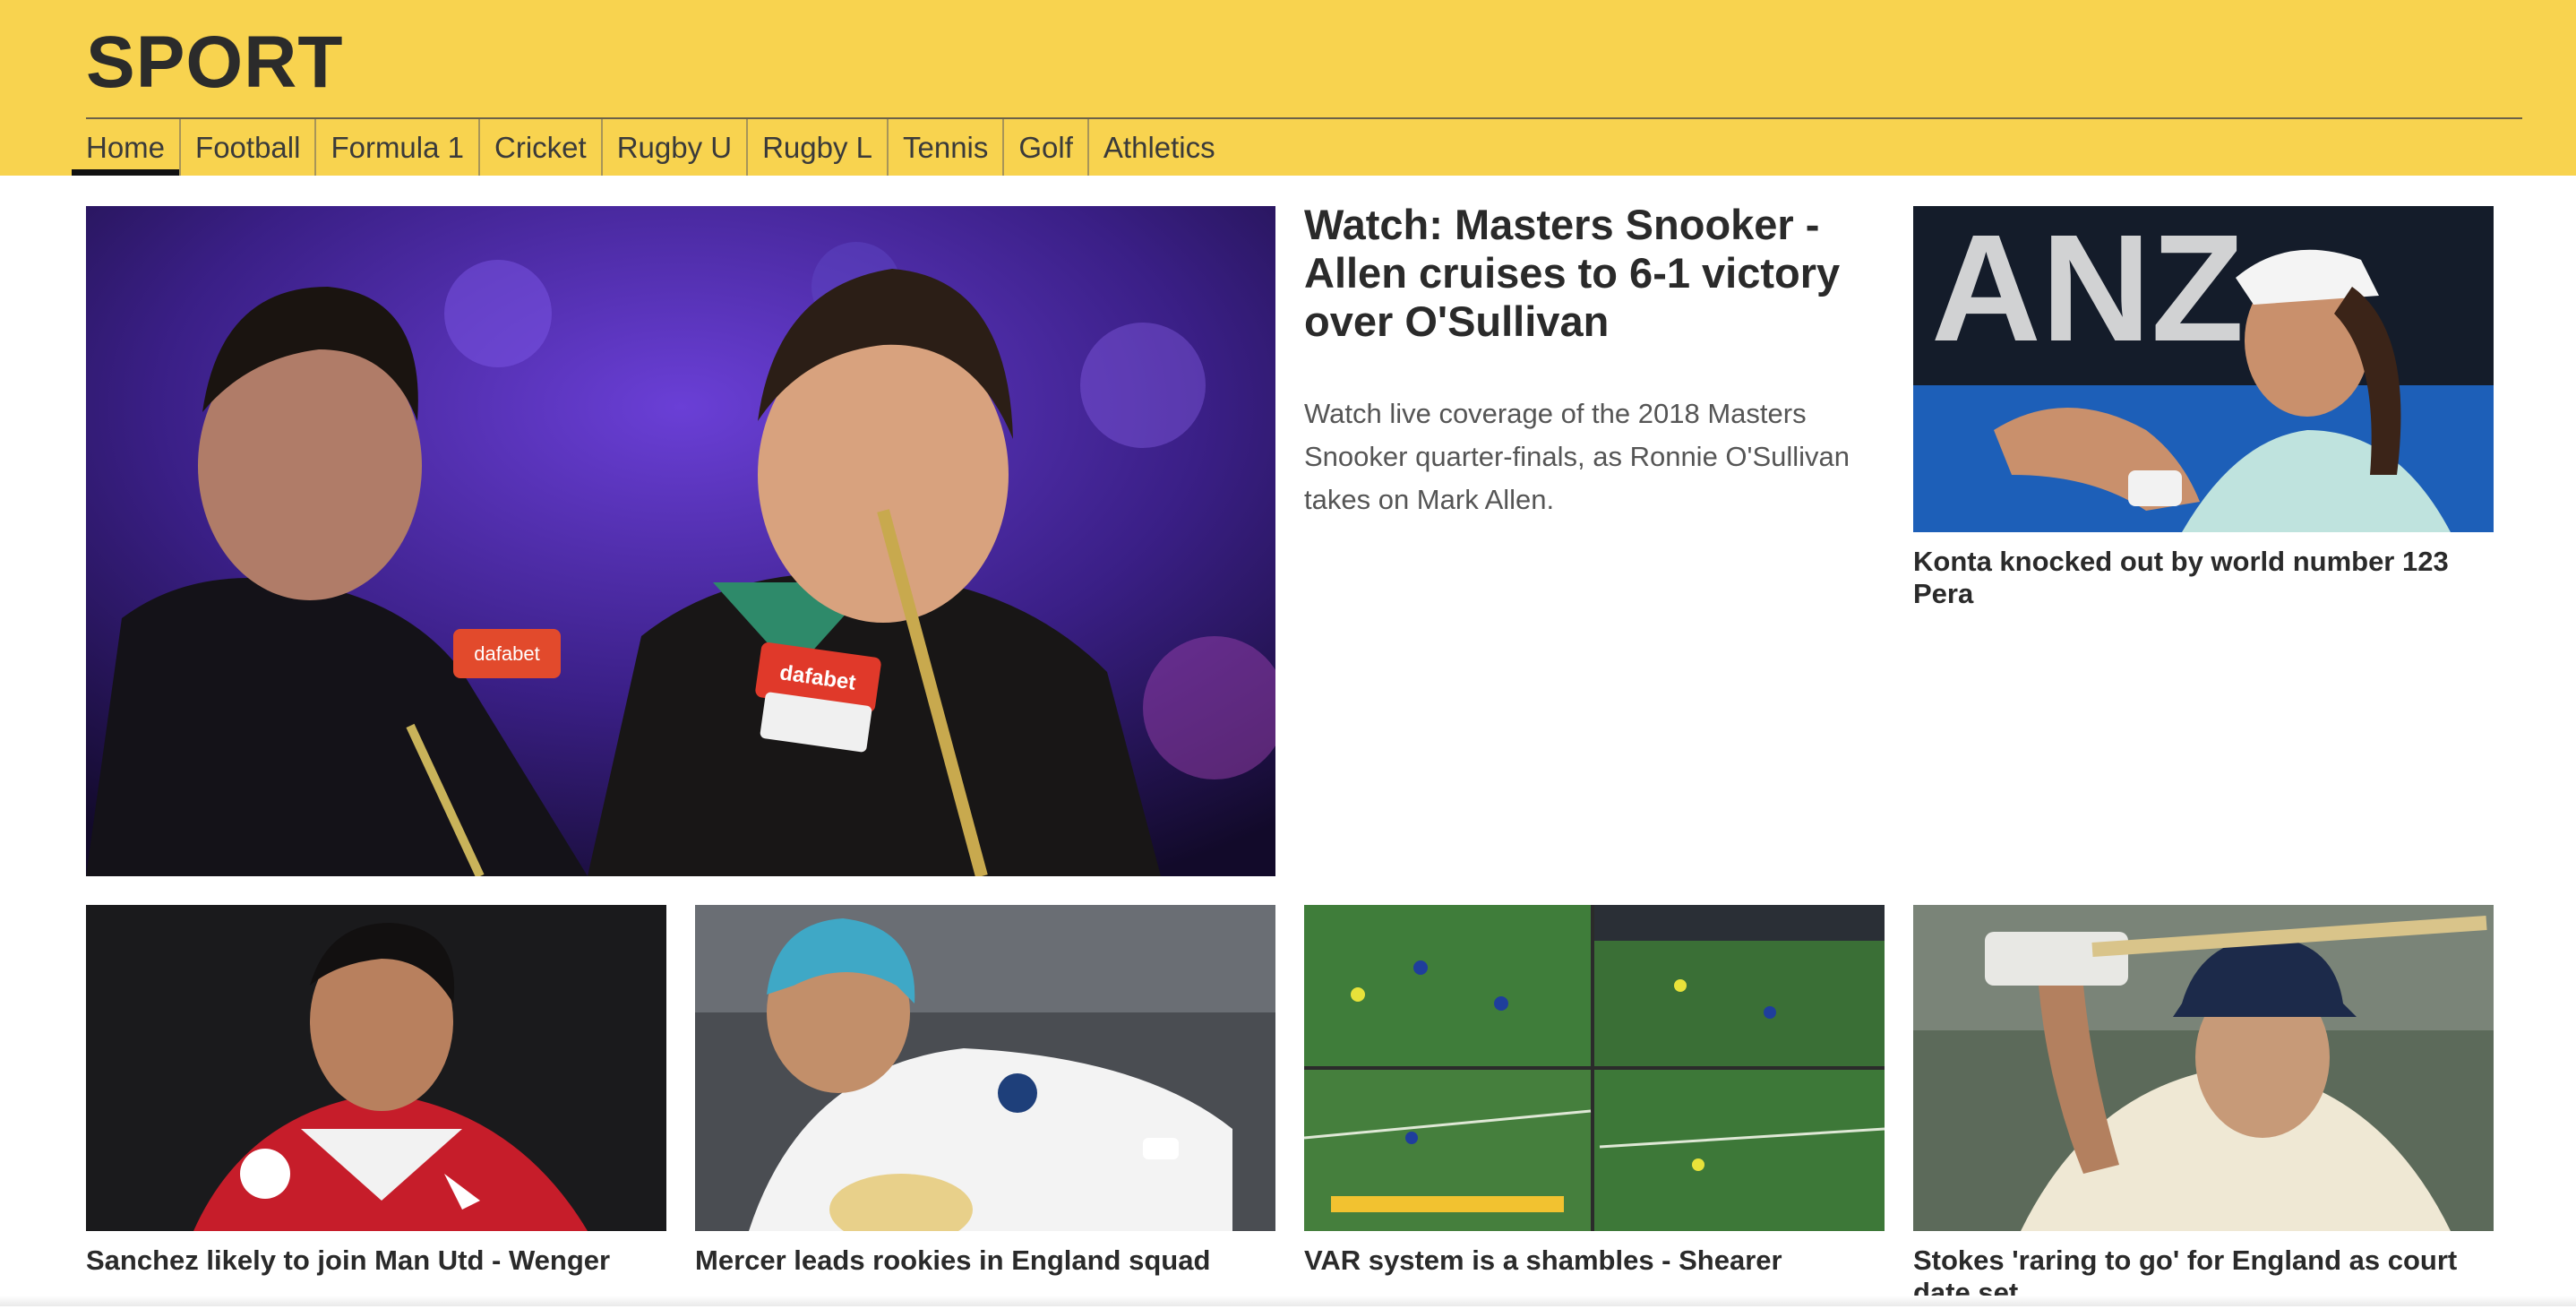  I want to click on nav-item-formula-1: Formula 1, so click(398, 148).